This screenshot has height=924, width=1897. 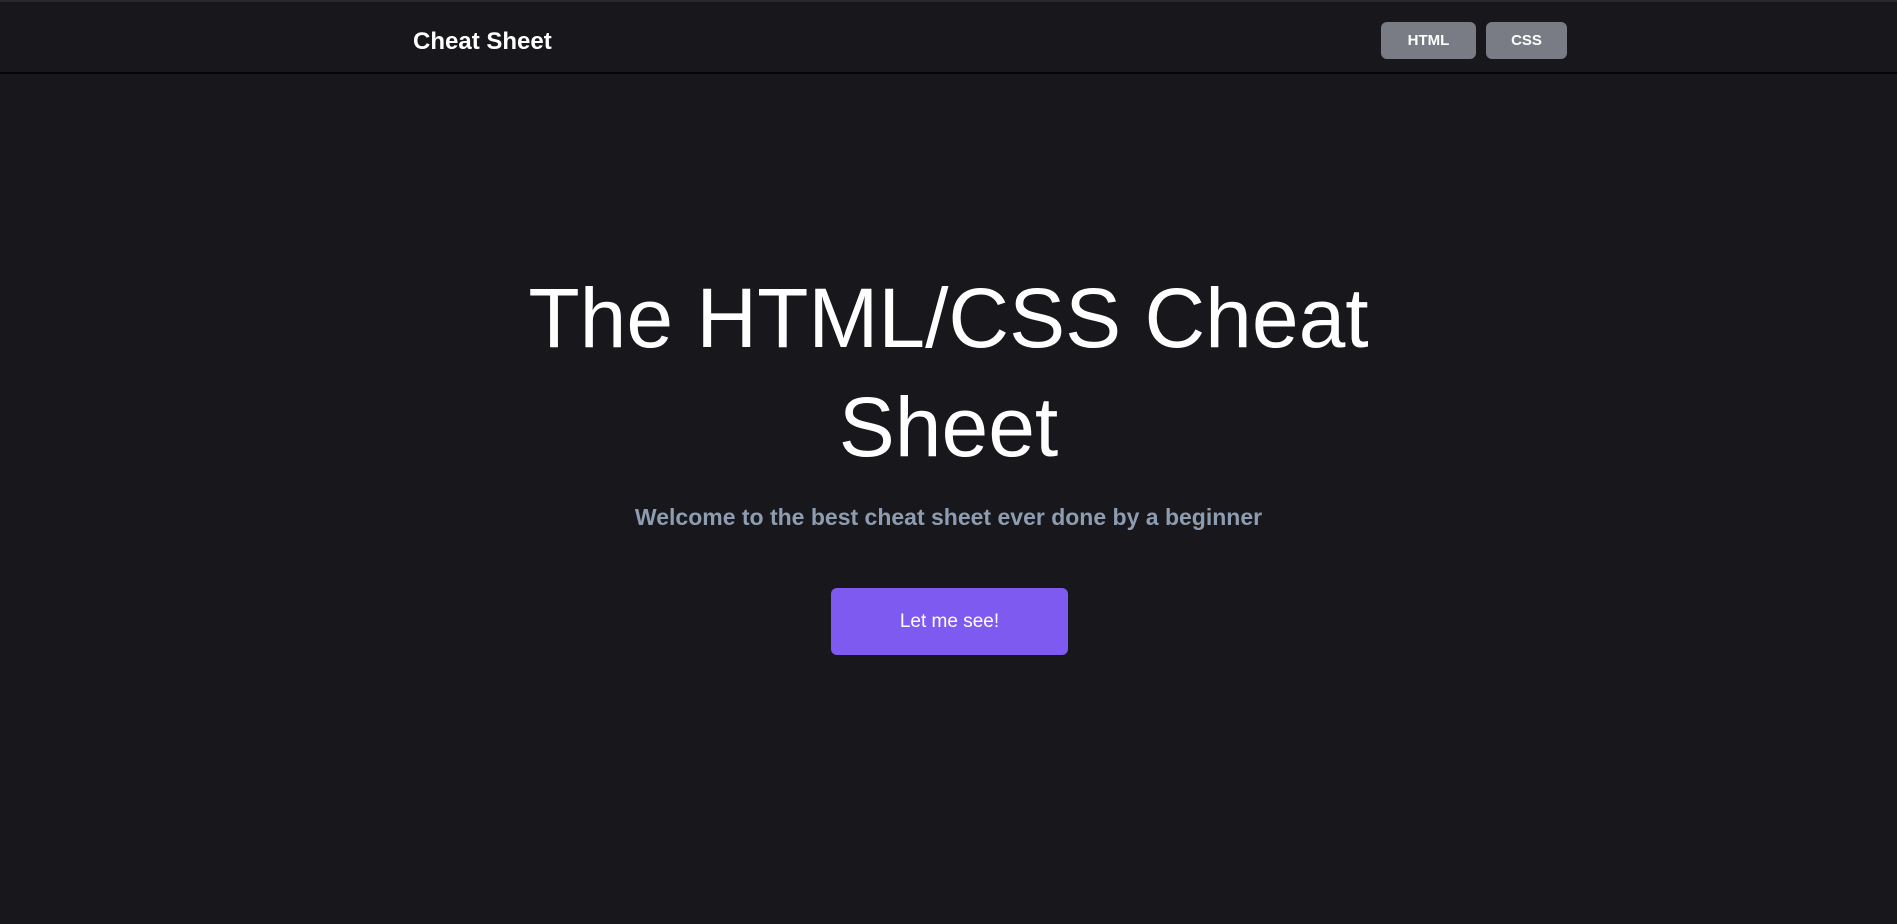 I want to click on page-title-line-1: The HTML/CSS Cheat, so click(x=948, y=318).